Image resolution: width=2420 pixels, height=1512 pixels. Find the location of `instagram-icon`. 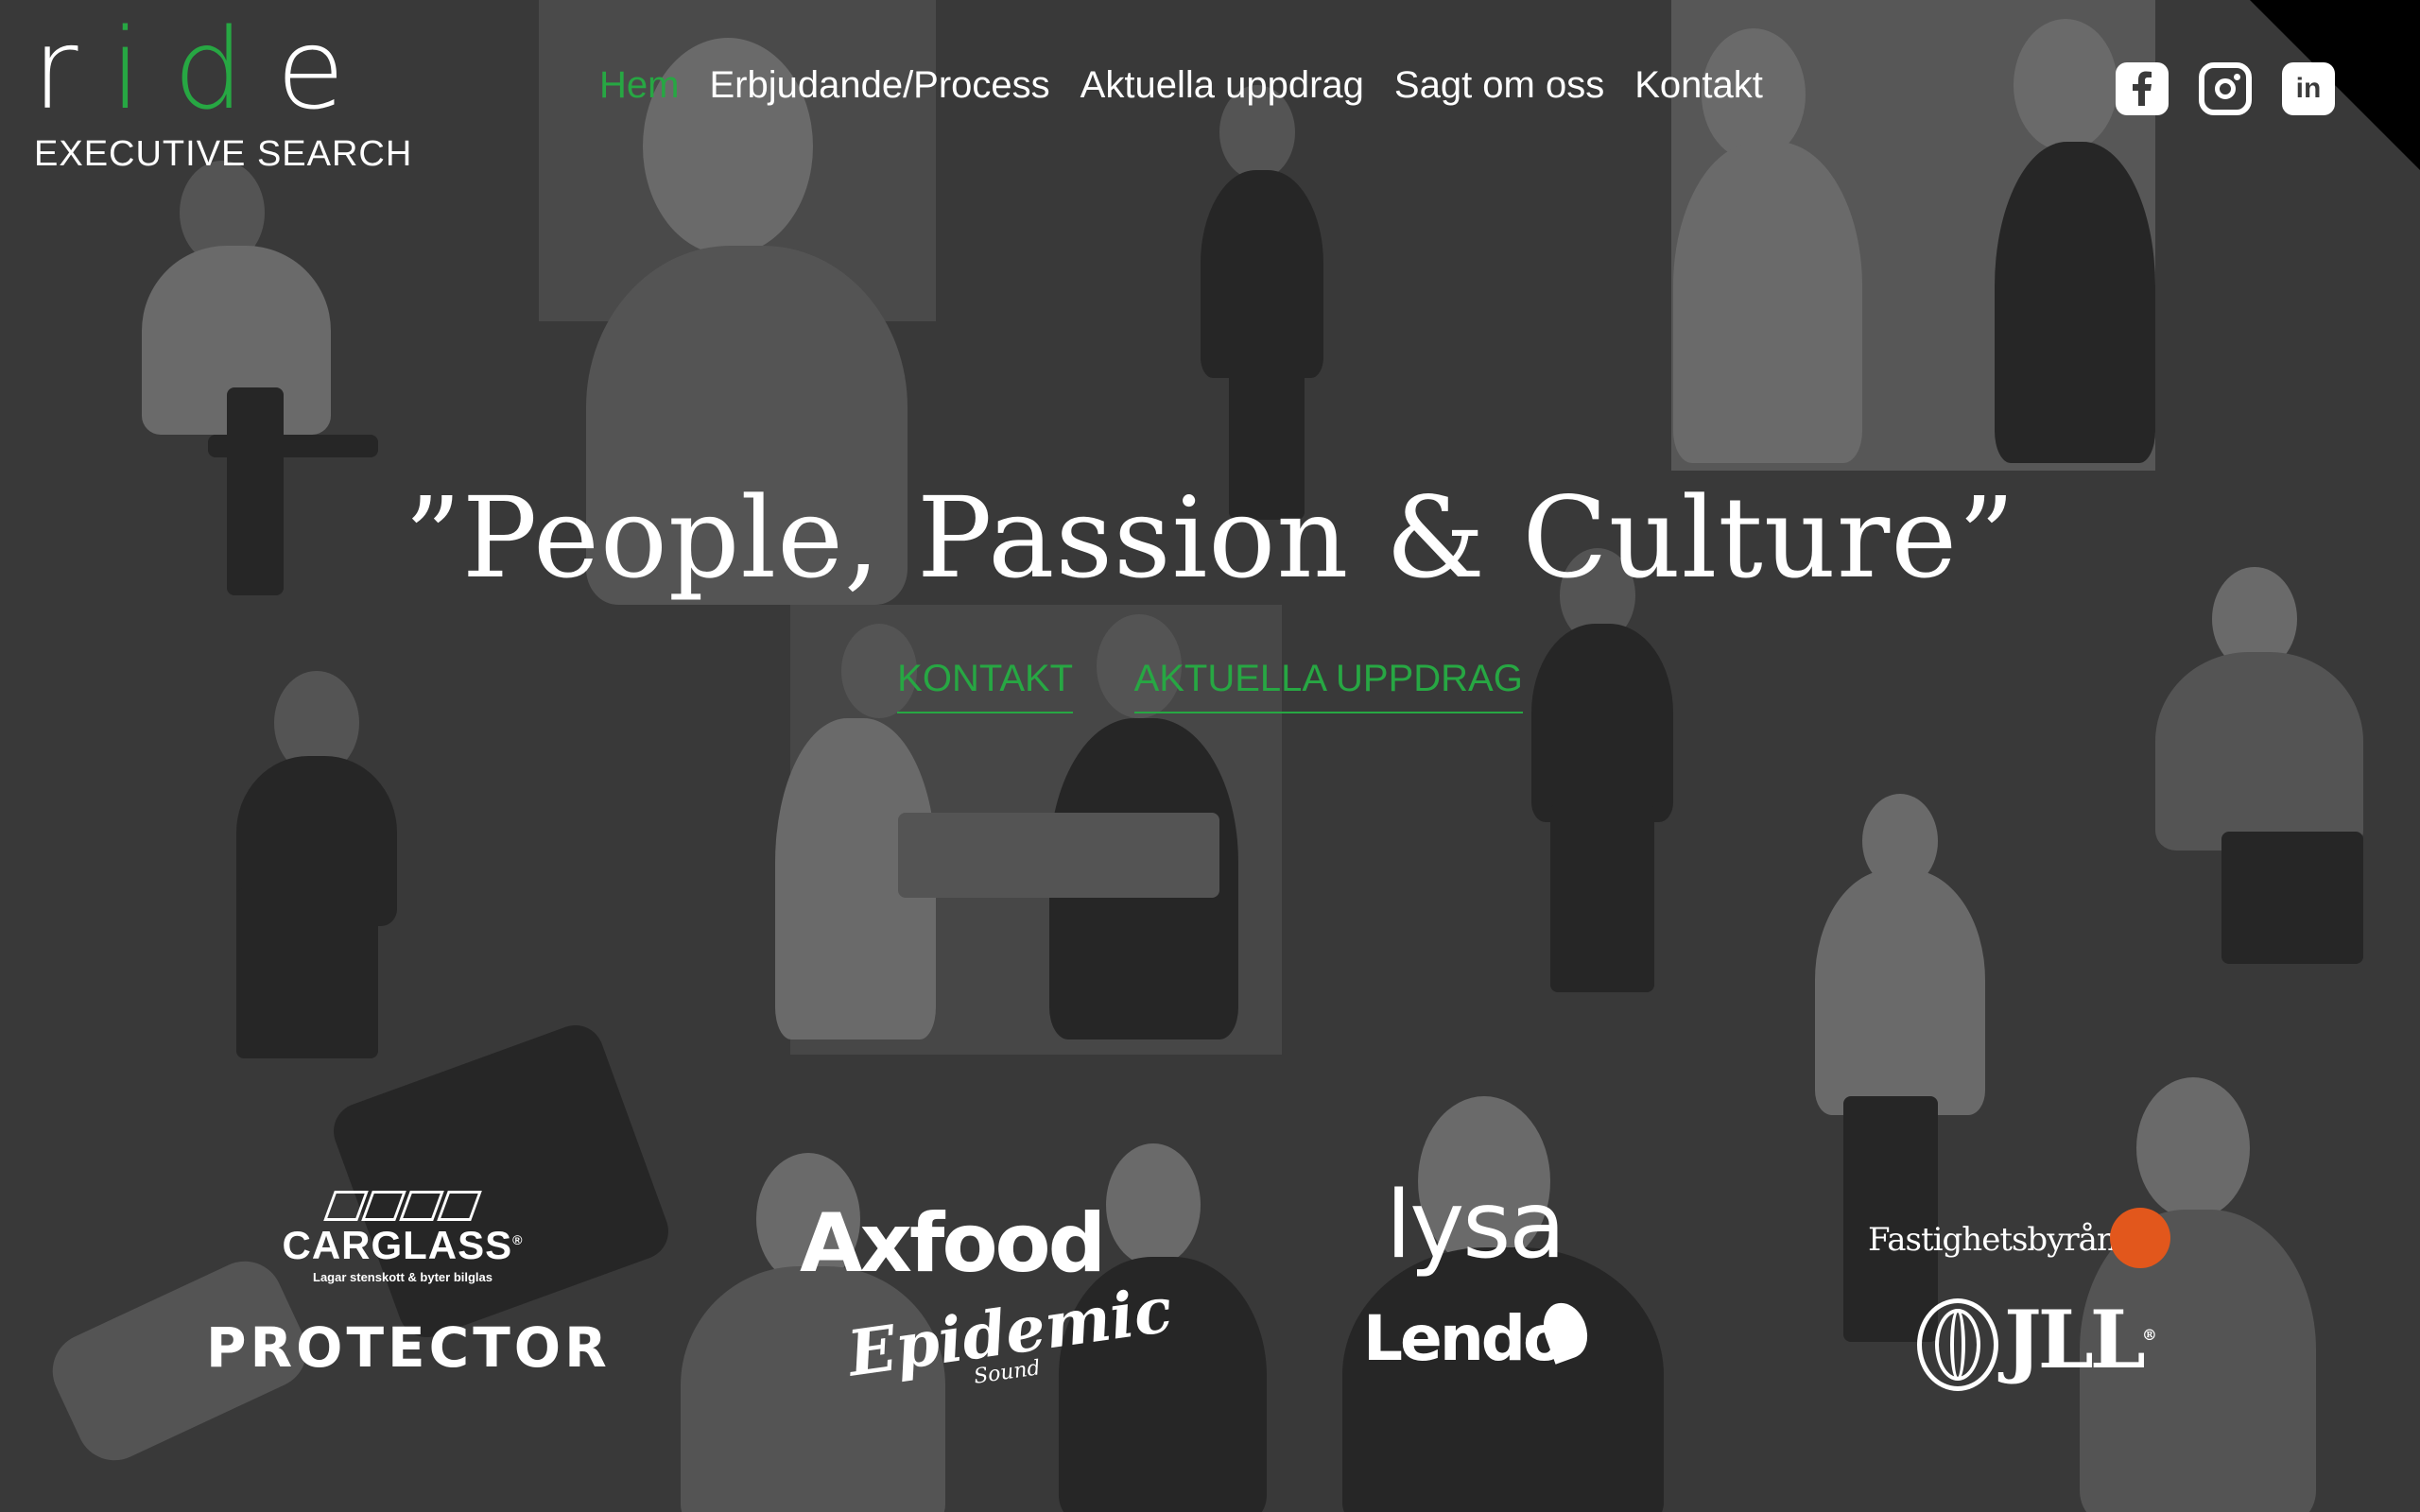

instagram-icon is located at coordinates (2225, 88).